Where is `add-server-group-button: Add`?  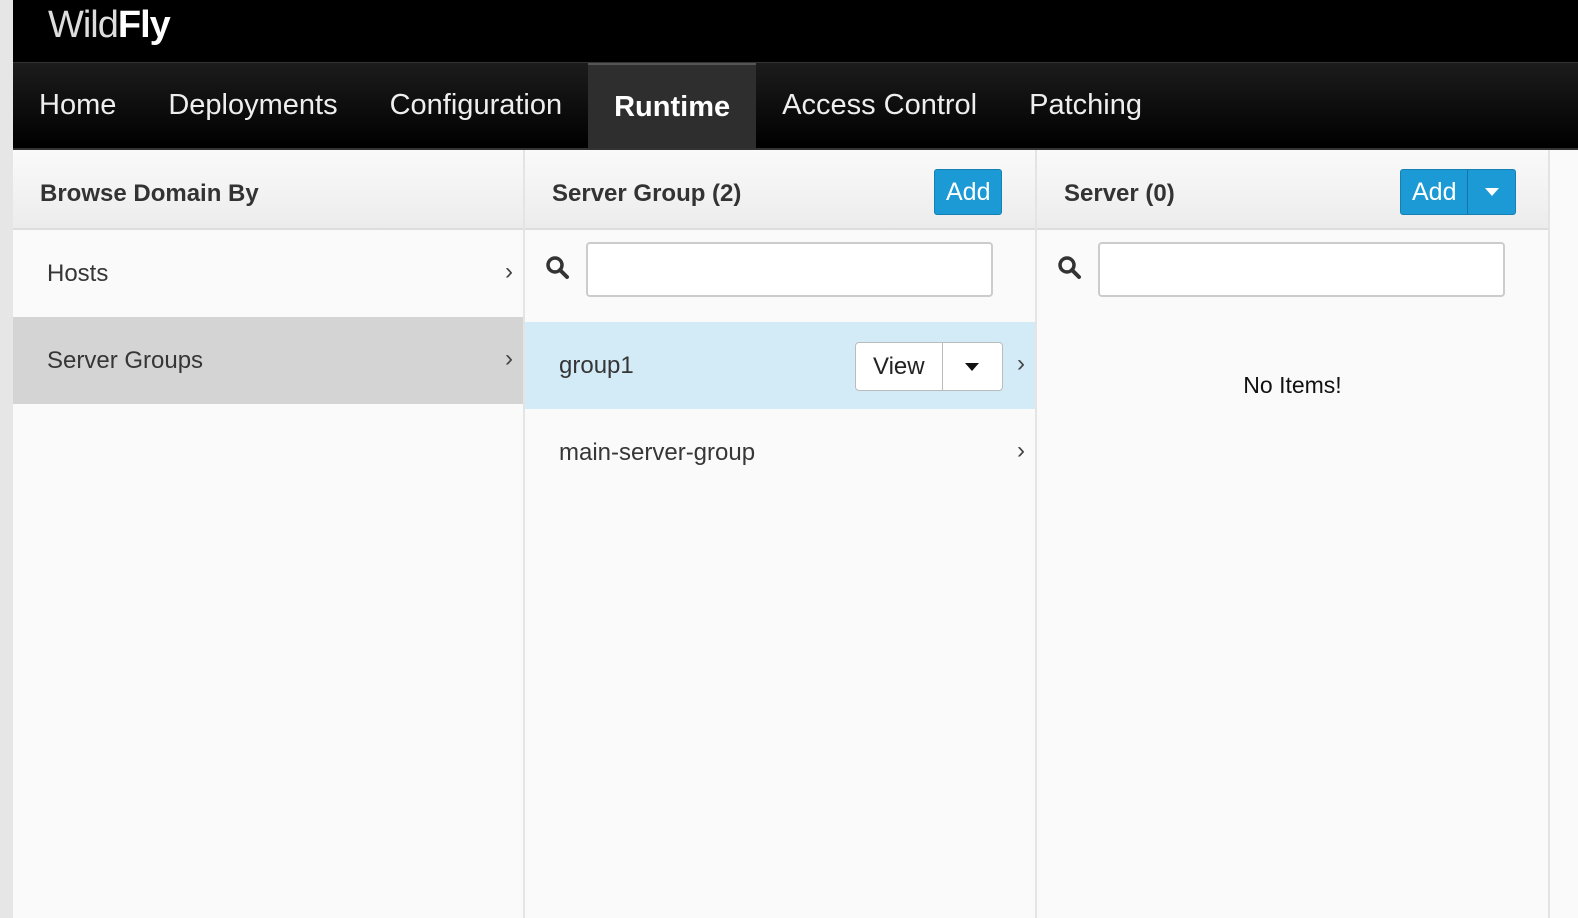
add-server-group-button: Add is located at coordinates (968, 192).